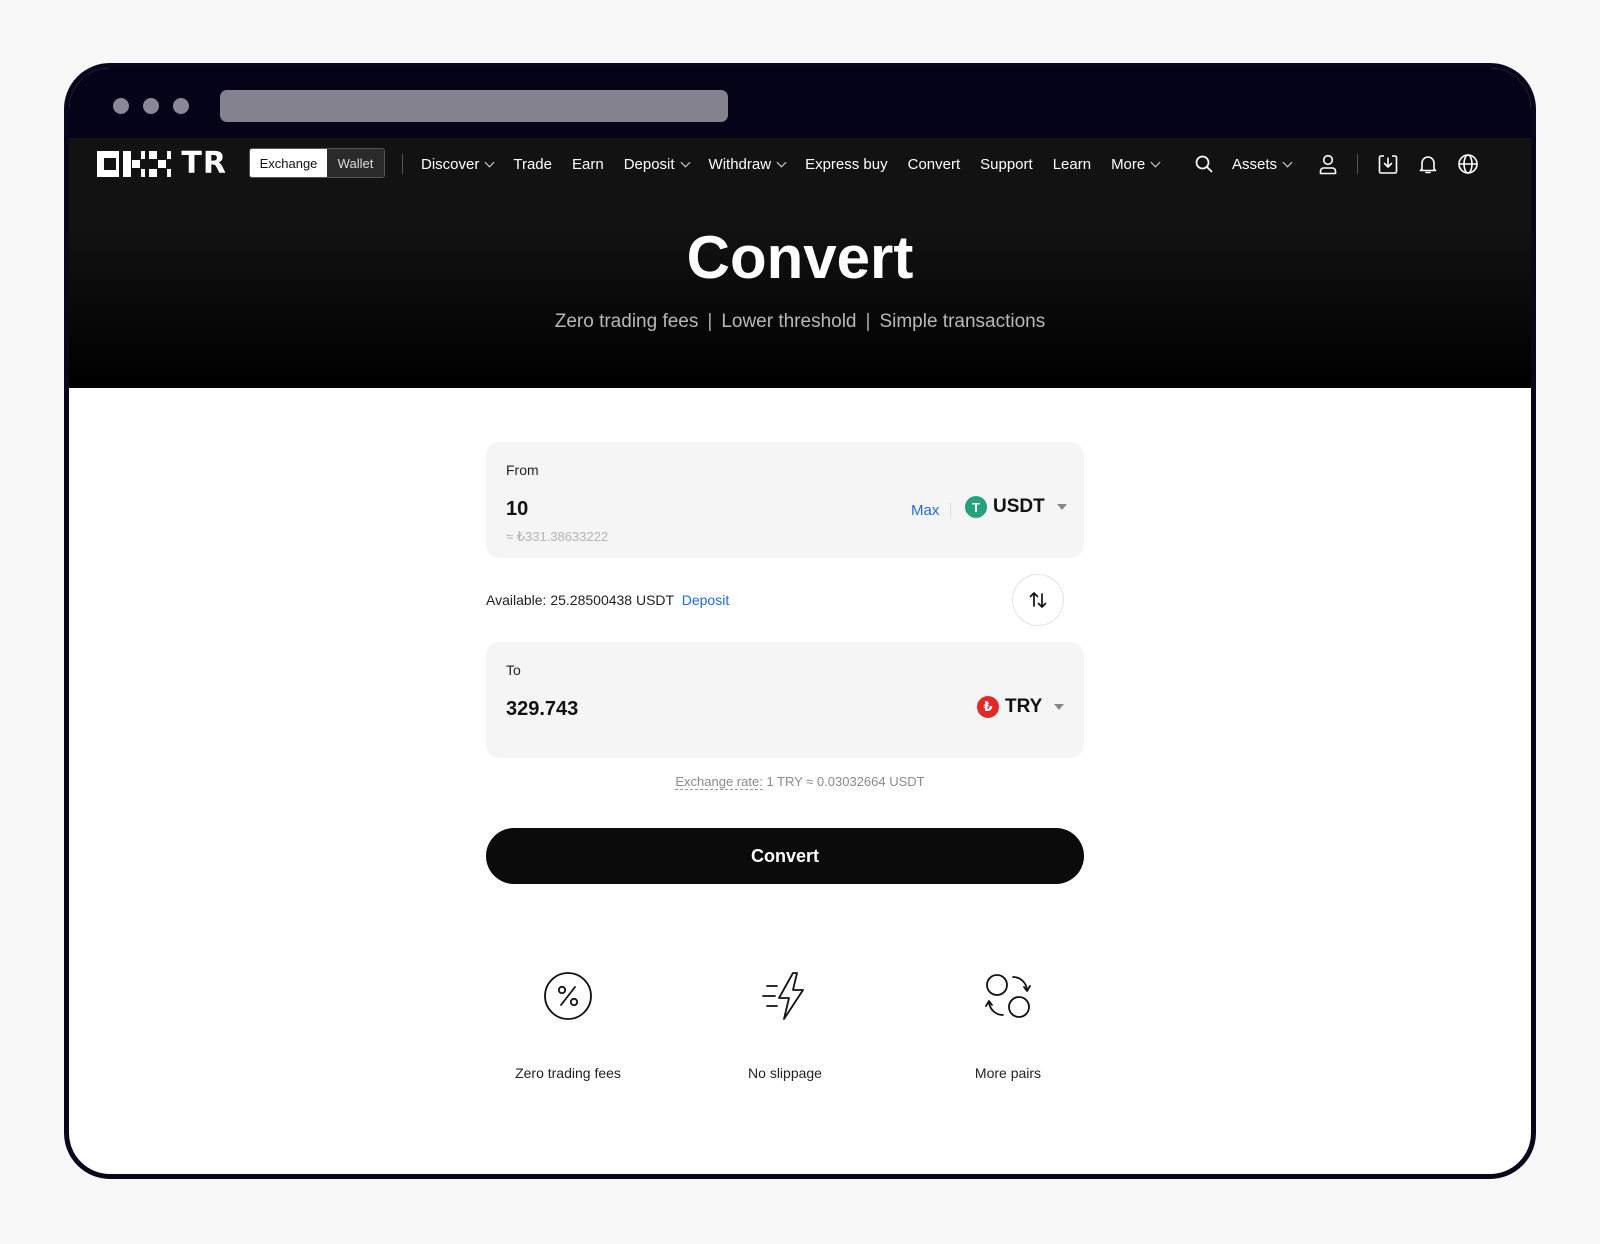  Describe the element at coordinates (789, 321) in the screenshot. I see `hero-feature: Lower threshold` at that location.